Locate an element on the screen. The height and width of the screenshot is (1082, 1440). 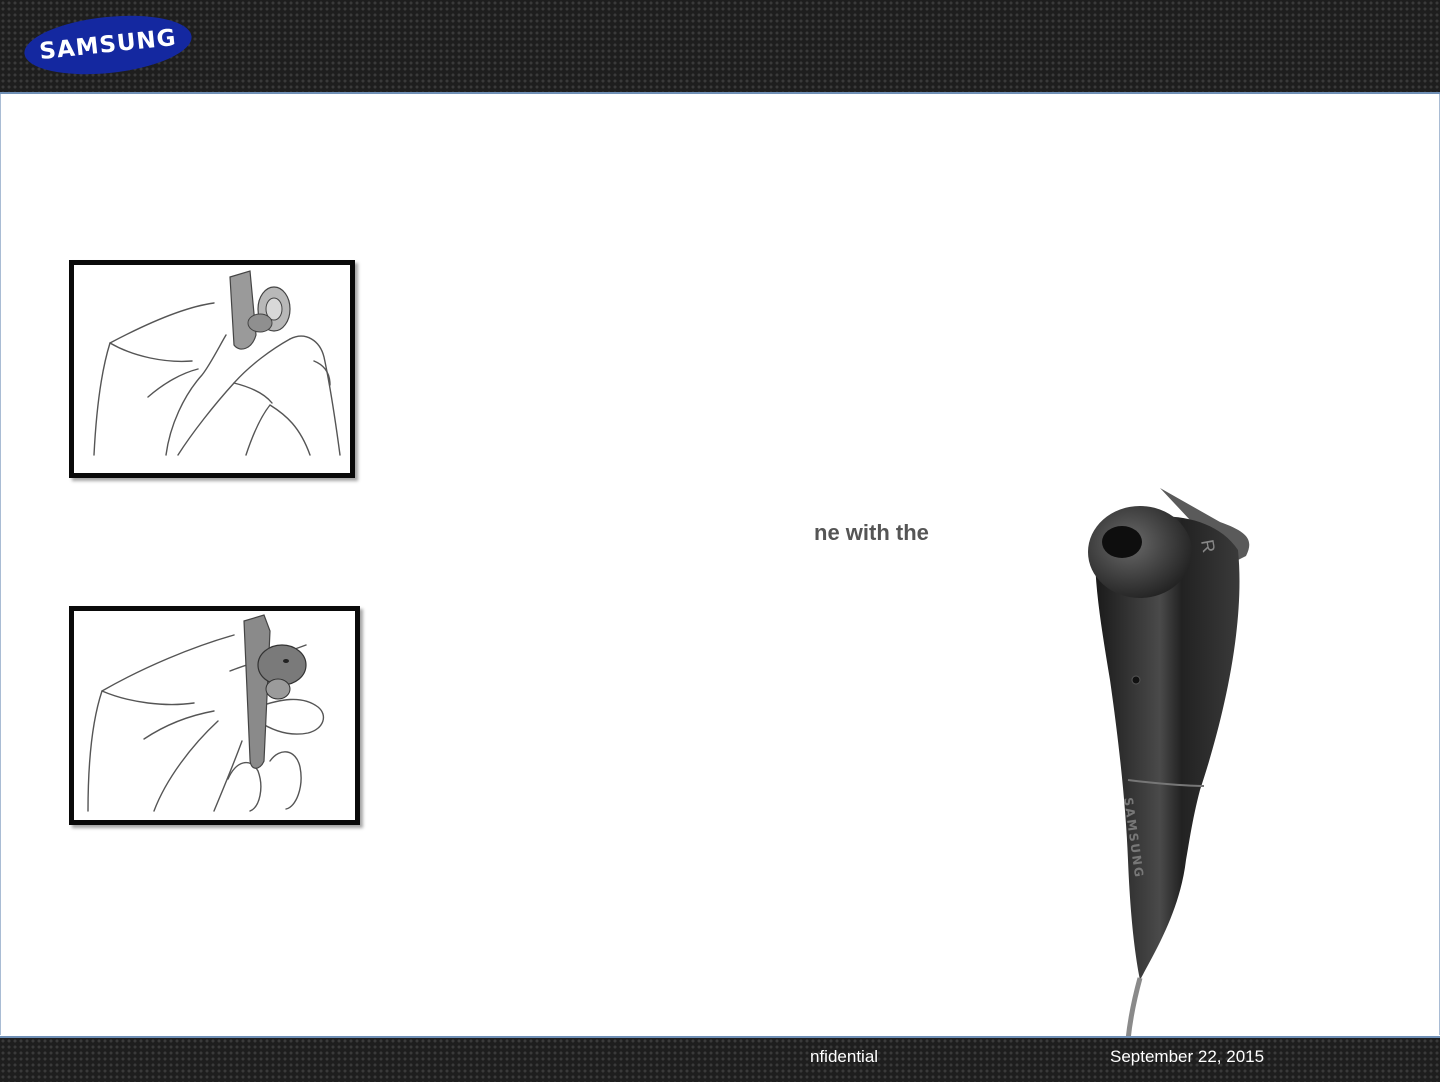
illustration-hold-earbud is located at coordinates (214, 715).